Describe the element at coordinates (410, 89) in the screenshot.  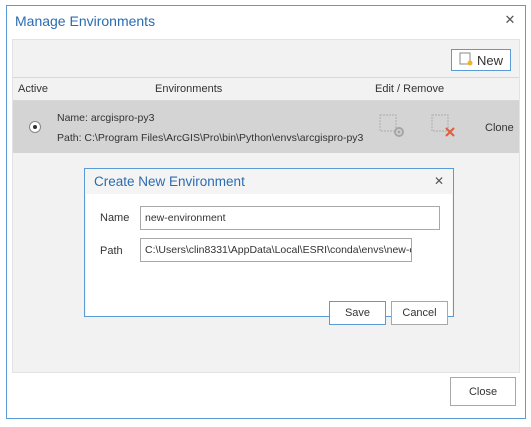
I see `column-edit-remove: Edit / Remove` at that location.